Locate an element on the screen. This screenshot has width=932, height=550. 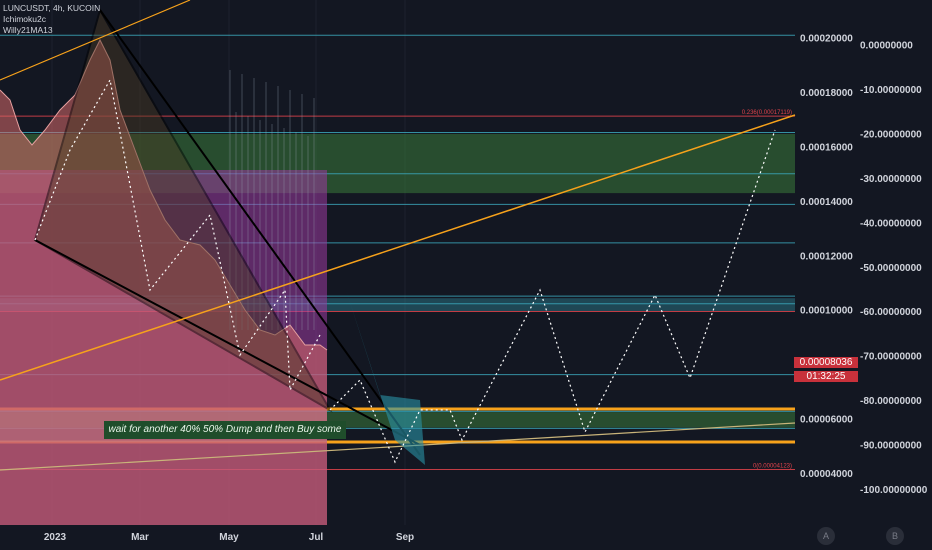
price-tick-label: 0.00018000 is located at coordinates (826, 93).